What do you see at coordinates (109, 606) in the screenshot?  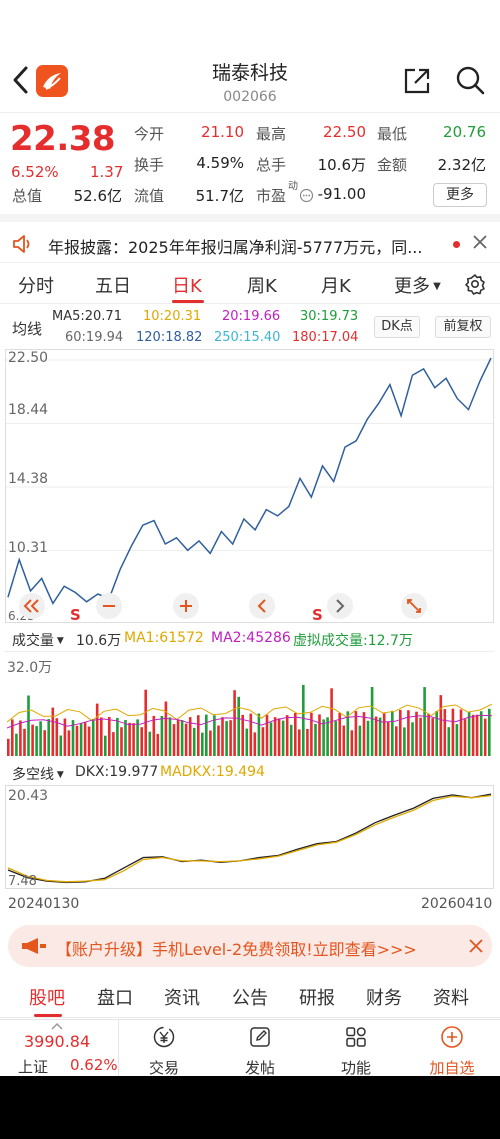 I see `zoom-out-icon` at bounding box center [109, 606].